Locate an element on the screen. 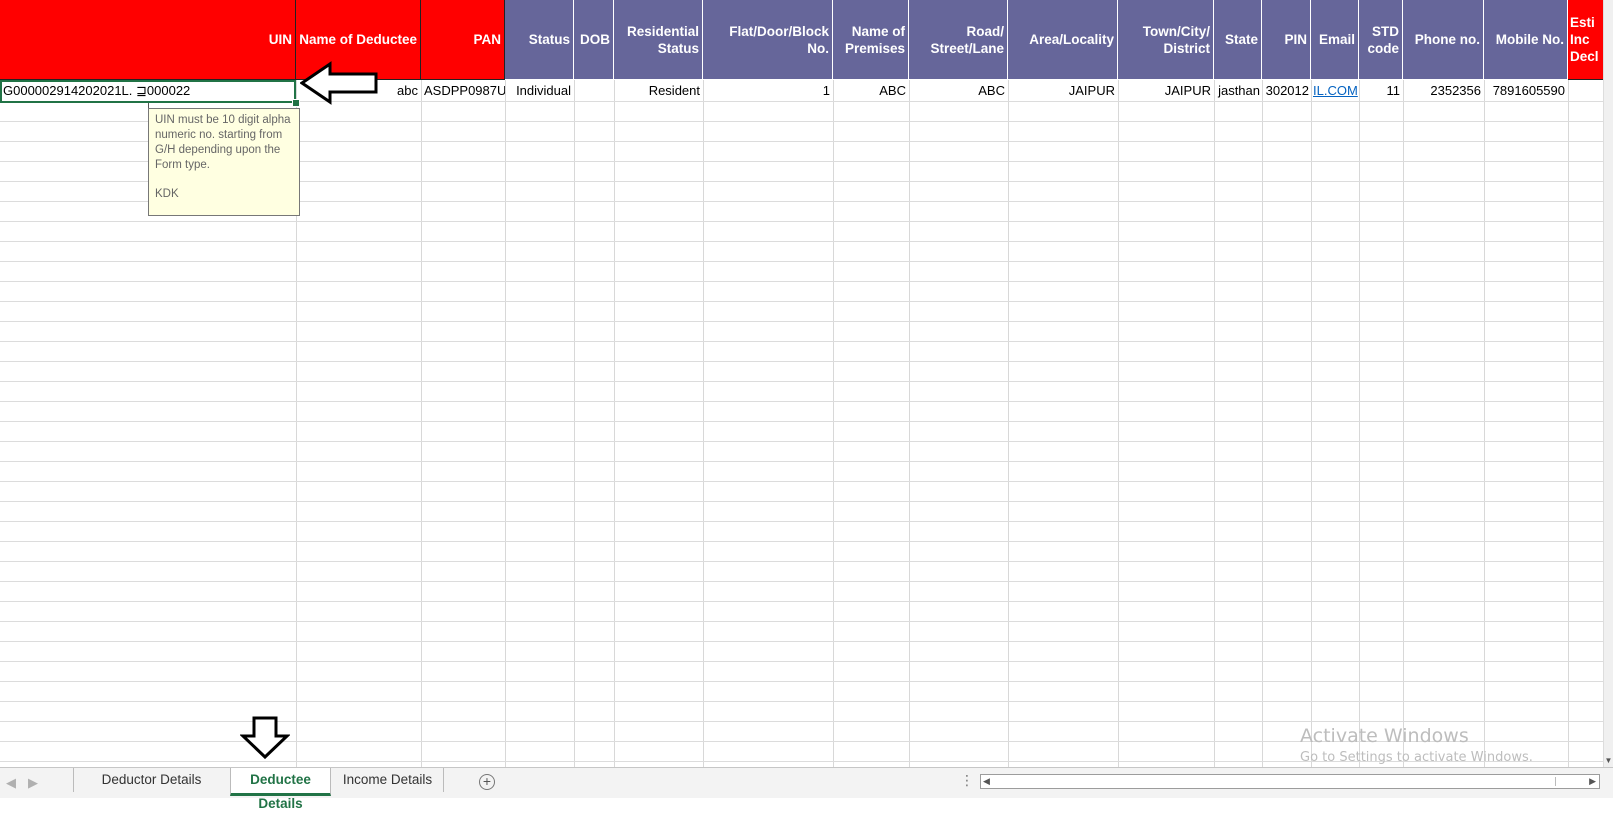 This screenshot has height=816, width=1613. header-label: Status is located at coordinates (549, 39).